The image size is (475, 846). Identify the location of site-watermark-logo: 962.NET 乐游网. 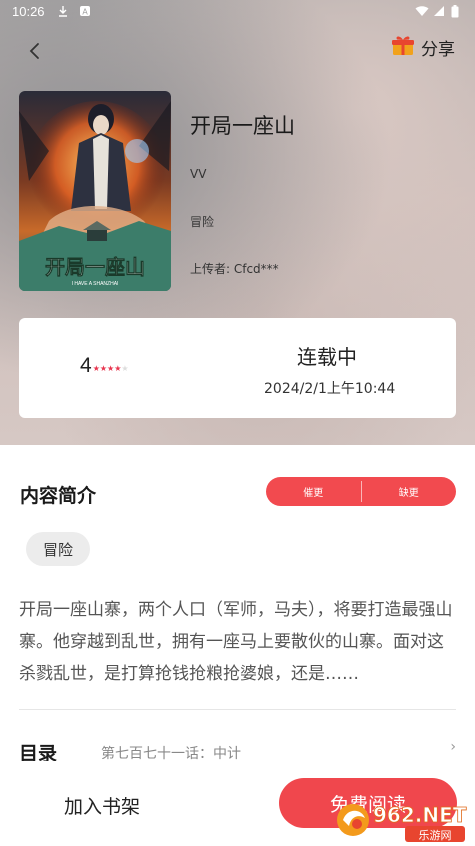
(402, 821).